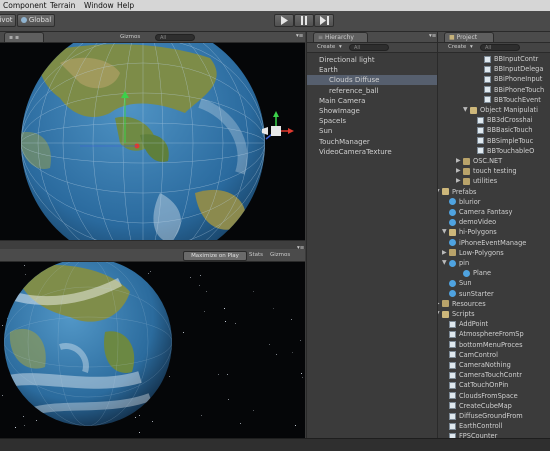  I want to click on project-search-input: All, so click(500, 47).